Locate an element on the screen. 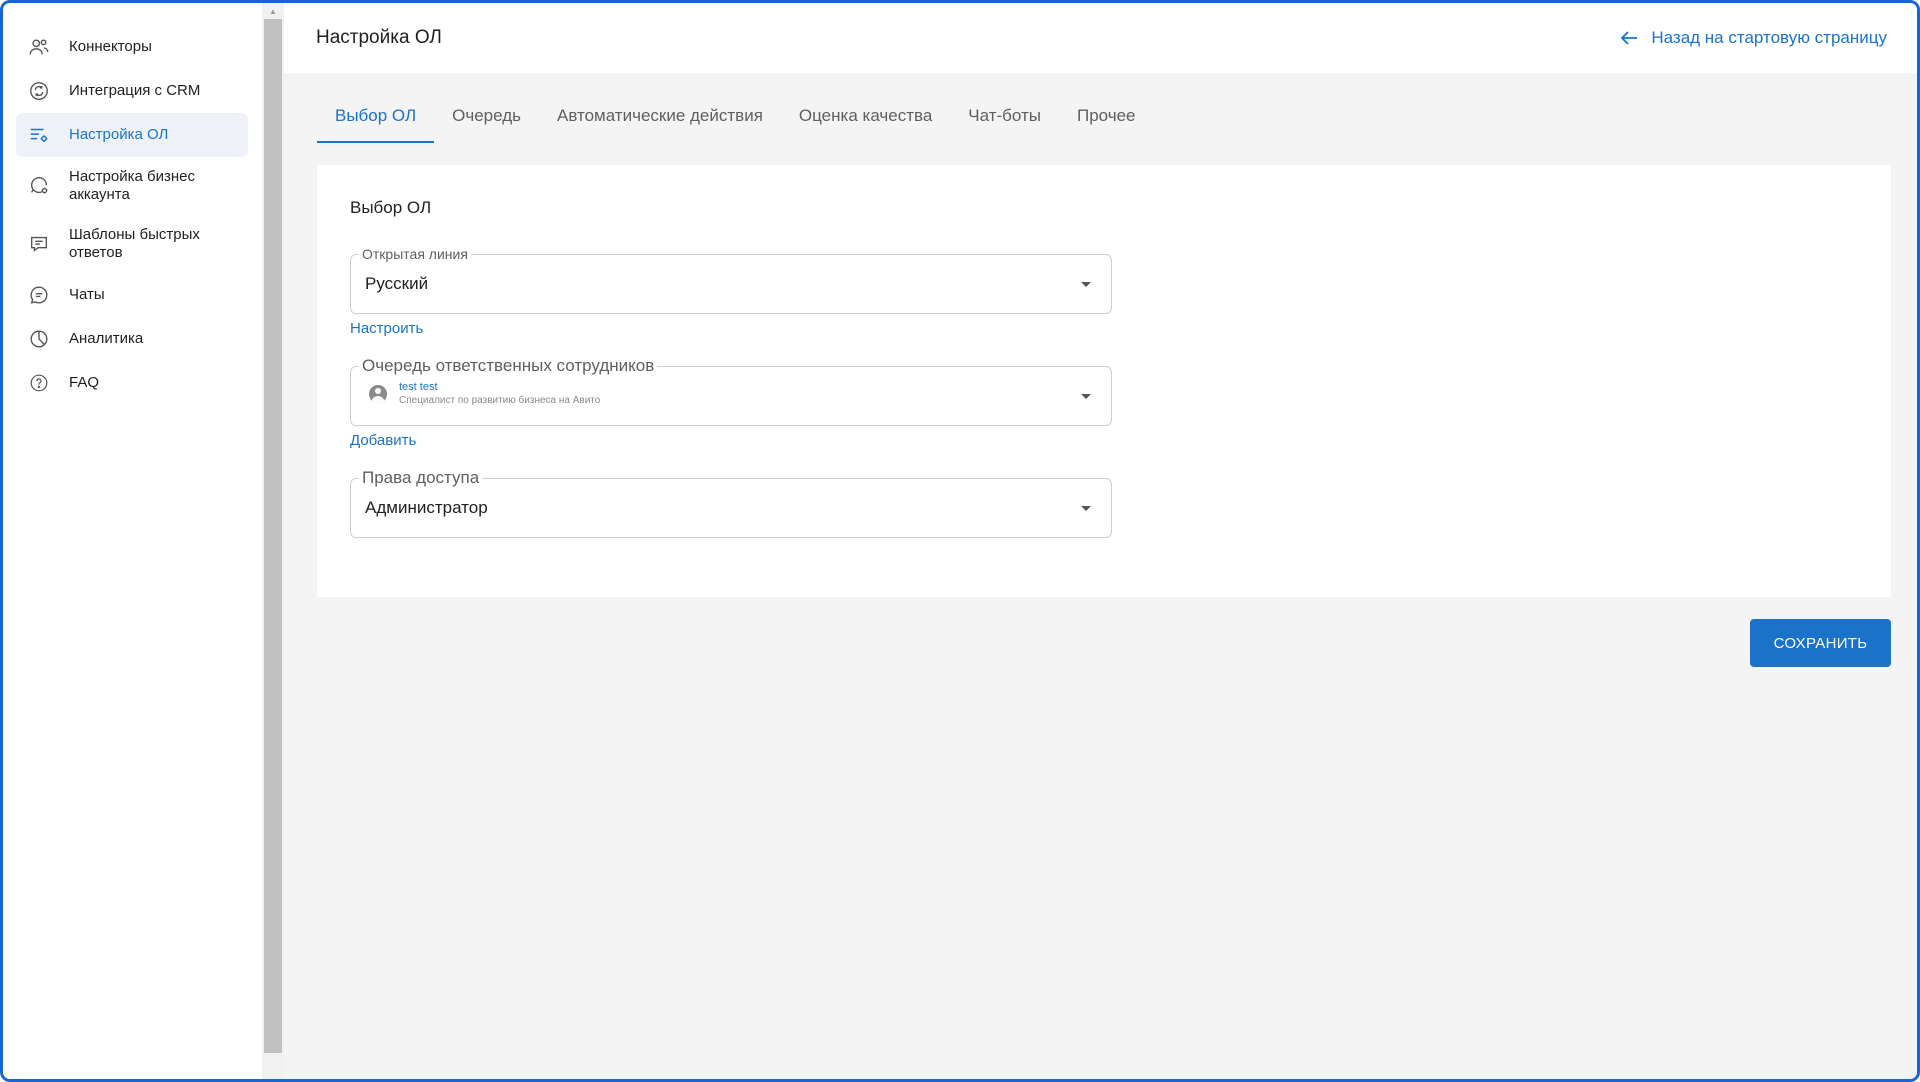 Image resolution: width=1920 pixels, height=1082 pixels. page-title: Настройка ОЛ is located at coordinates (379, 37).